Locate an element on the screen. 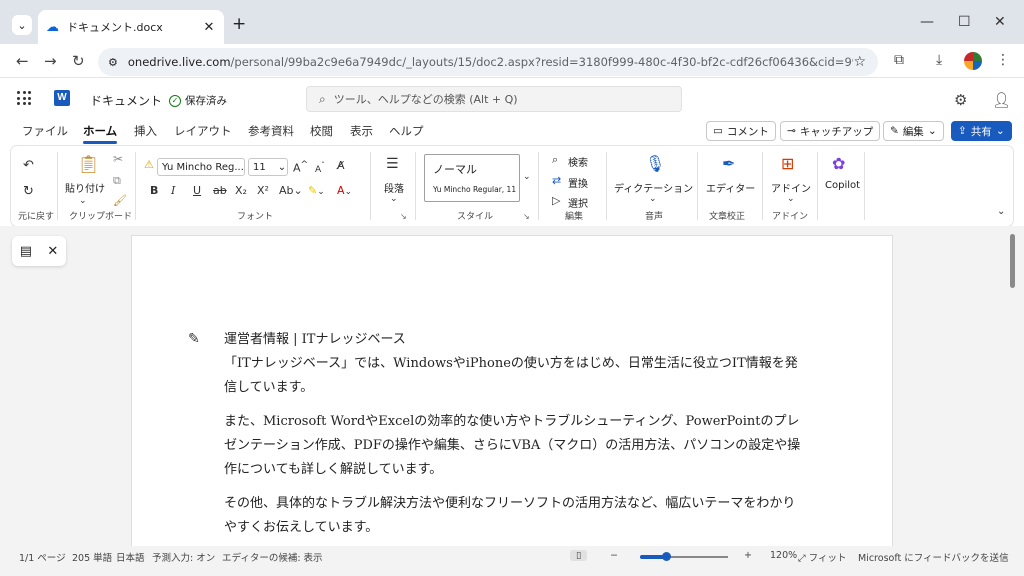  select-label: 選択 is located at coordinates (578, 202).